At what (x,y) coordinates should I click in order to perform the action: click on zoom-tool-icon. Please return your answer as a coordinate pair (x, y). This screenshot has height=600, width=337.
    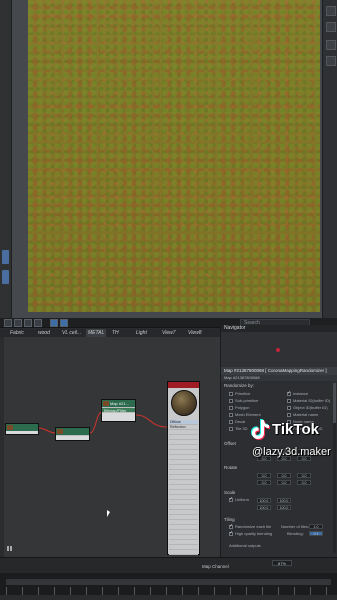
    Looking at the image, I should click on (28, 323).